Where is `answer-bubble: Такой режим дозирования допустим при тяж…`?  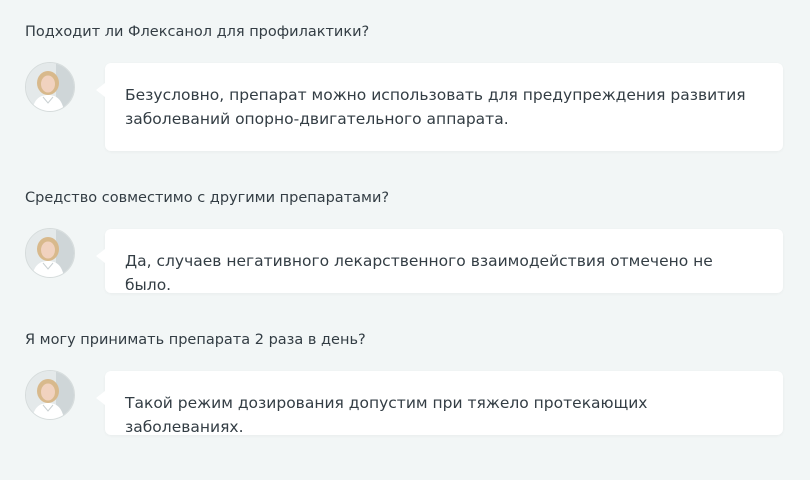 answer-bubble: Такой режим дозирования допустим при тяж… is located at coordinates (439, 403).